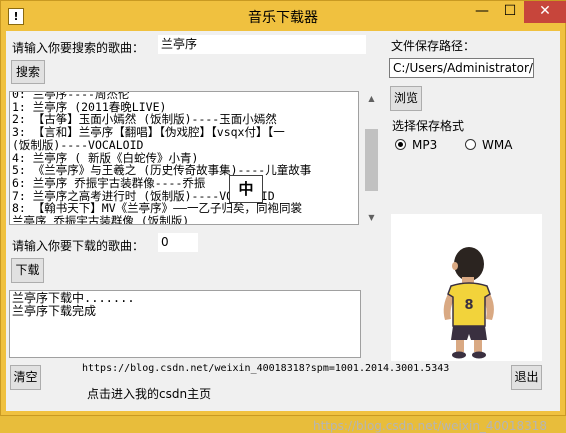 The width and height of the screenshot is (566, 433). I want to click on list-item: 兰亭序 乔振宇古装群像 (饭制版), so click(184, 219).